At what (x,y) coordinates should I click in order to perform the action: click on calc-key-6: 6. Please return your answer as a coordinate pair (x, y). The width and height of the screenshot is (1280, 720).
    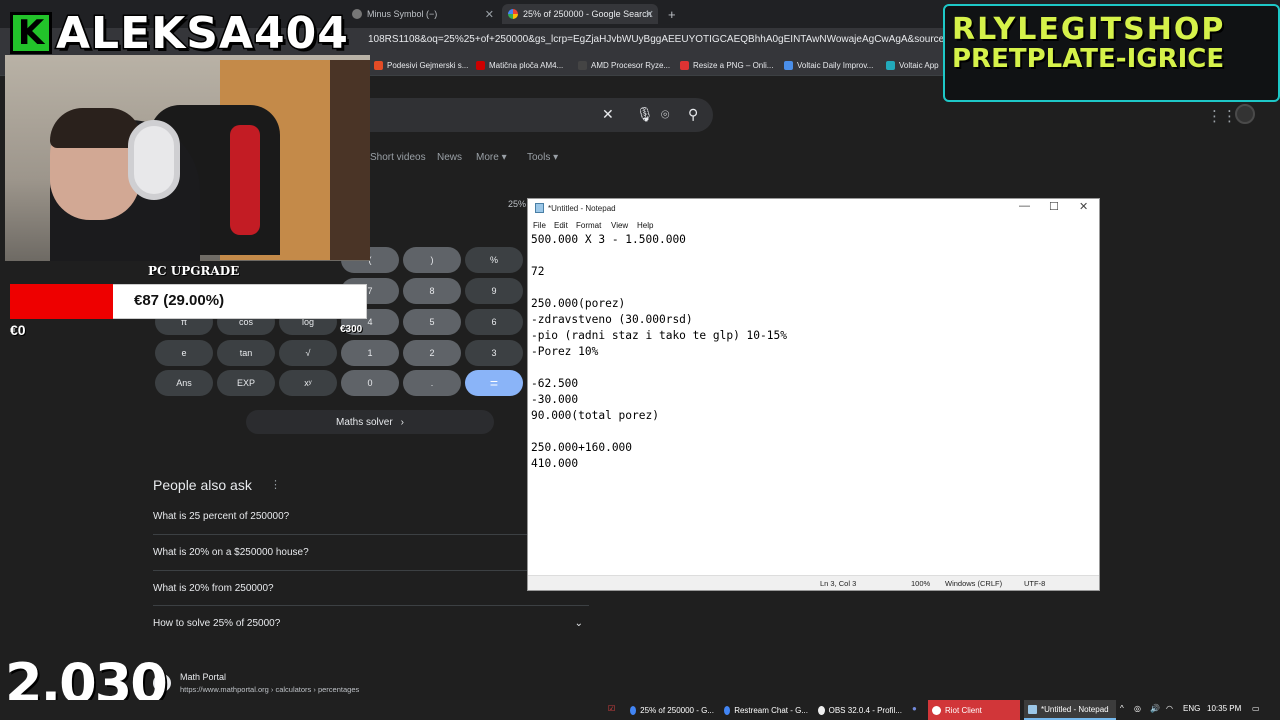
    Looking at the image, I should click on (494, 322).